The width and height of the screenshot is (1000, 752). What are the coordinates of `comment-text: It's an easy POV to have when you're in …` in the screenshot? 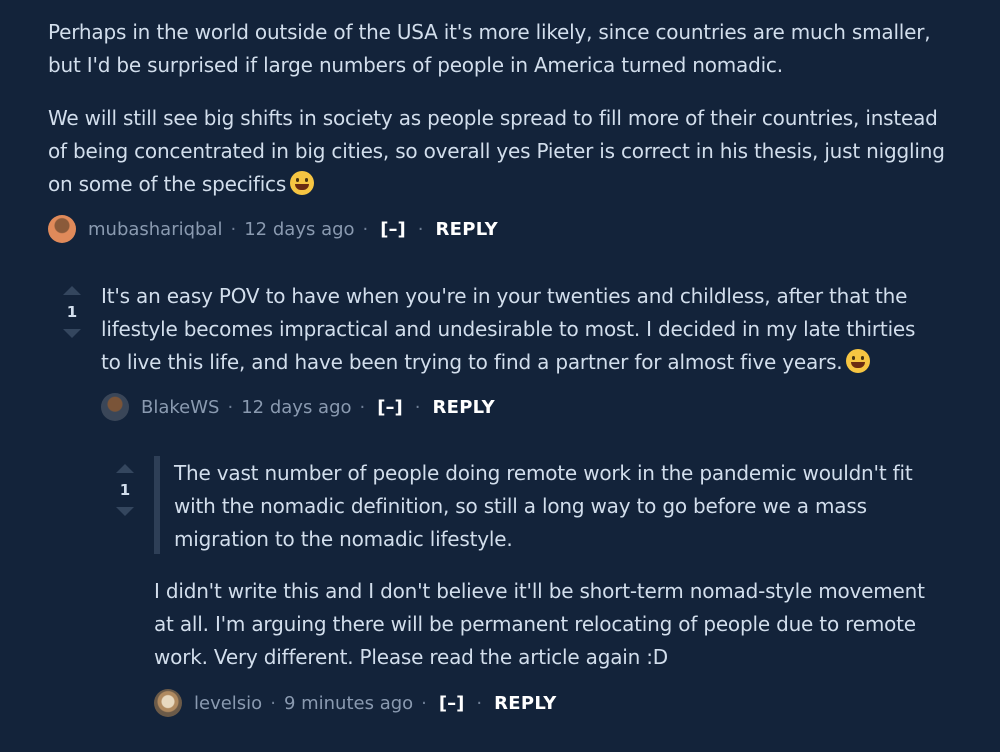 It's located at (508, 329).